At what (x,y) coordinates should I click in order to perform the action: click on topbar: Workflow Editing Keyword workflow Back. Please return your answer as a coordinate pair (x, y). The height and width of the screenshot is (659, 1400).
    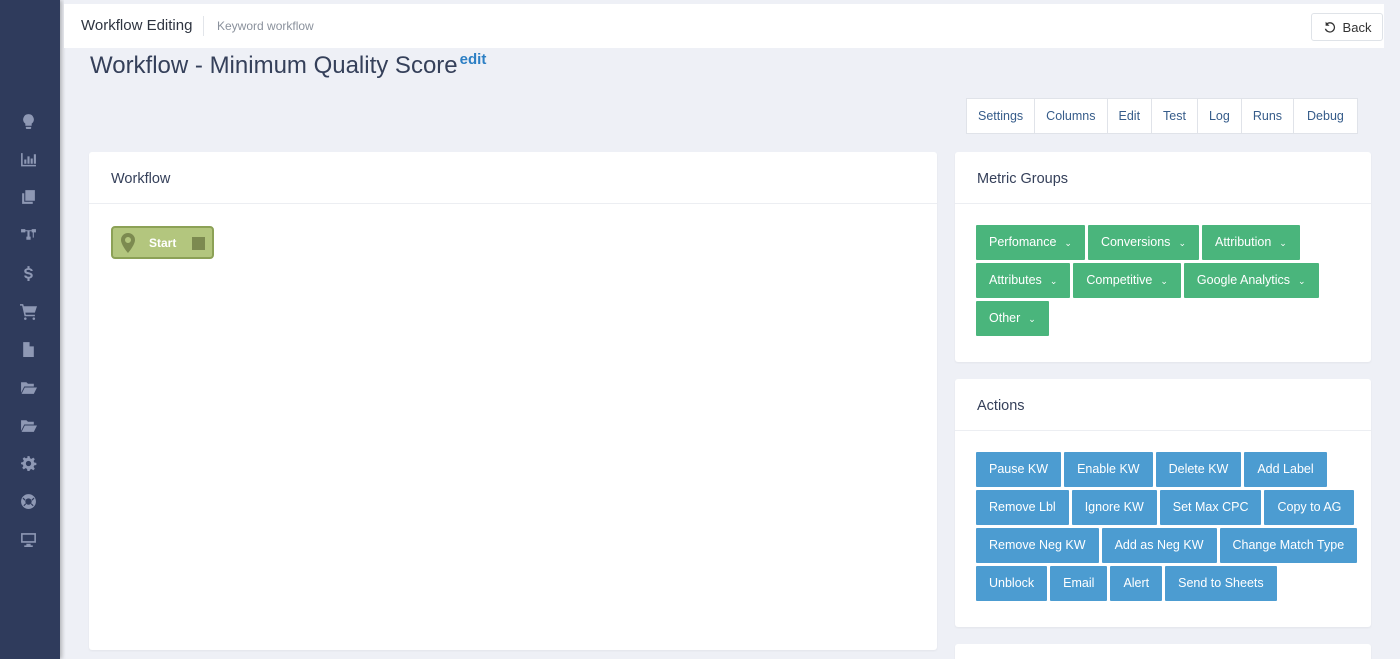
    Looking at the image, I should click on (724, 26).